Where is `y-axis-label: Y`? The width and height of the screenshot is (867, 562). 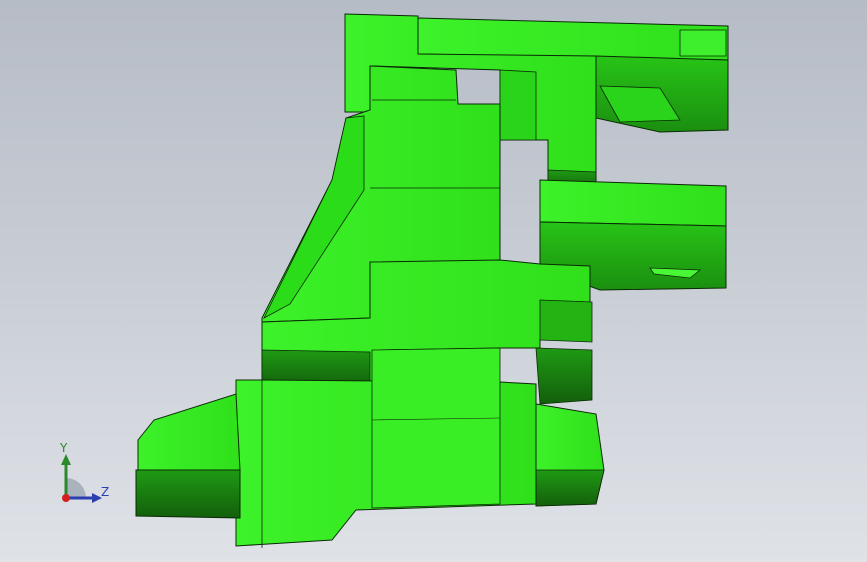 y-axis-label: Y is located at coordinates (64, 448).